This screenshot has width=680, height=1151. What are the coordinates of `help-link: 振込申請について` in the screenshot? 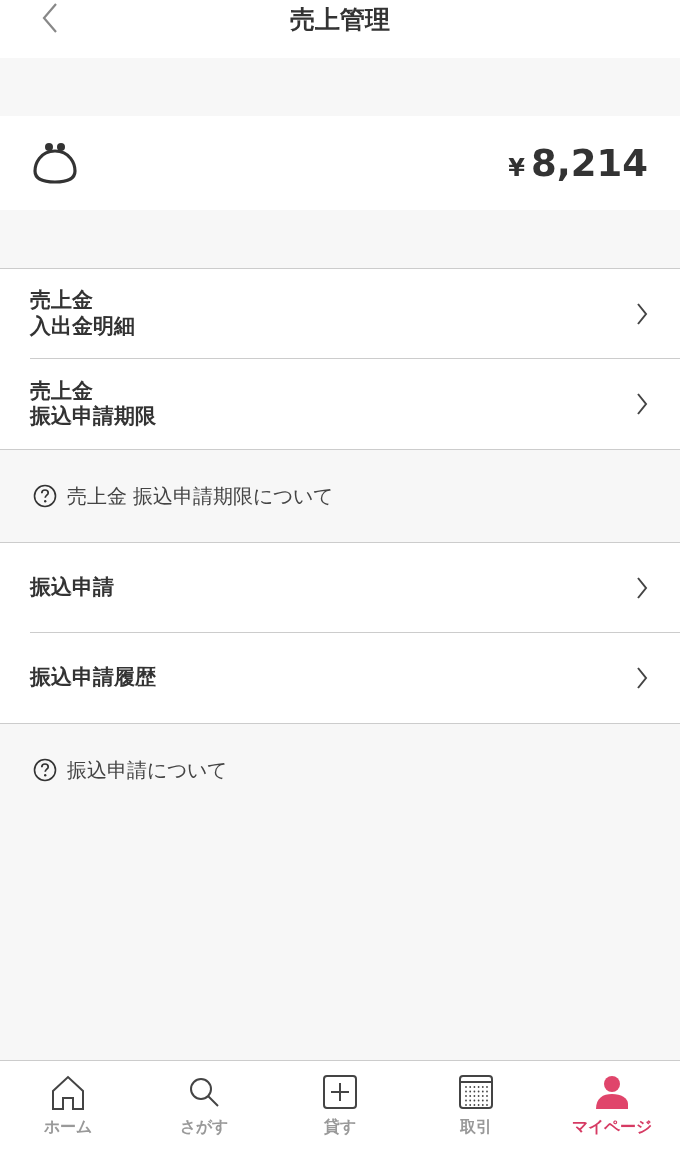 It's located at (147, 770).